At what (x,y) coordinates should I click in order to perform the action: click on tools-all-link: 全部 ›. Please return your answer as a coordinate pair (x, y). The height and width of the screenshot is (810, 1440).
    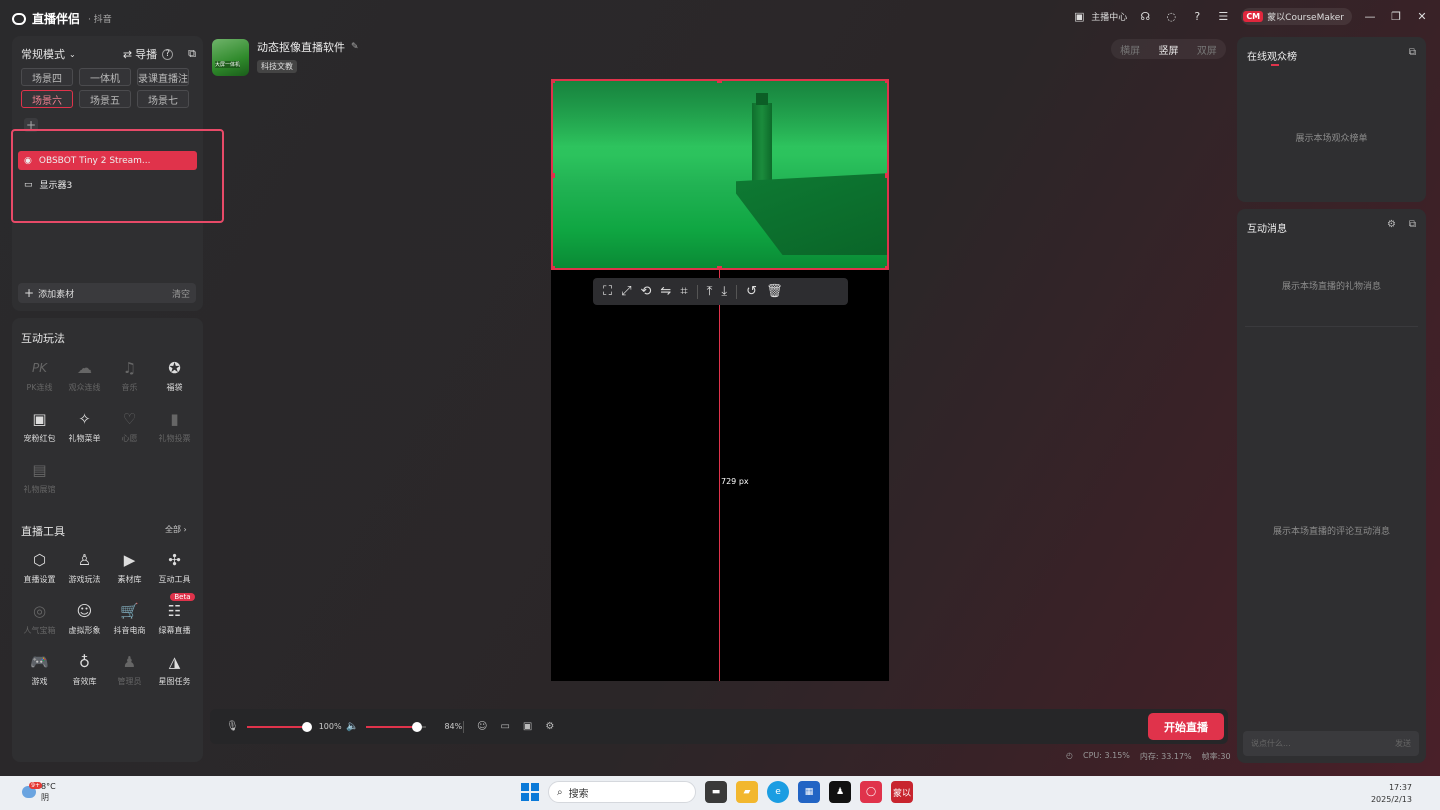
    Looking at the image, I should click on (176, 529).